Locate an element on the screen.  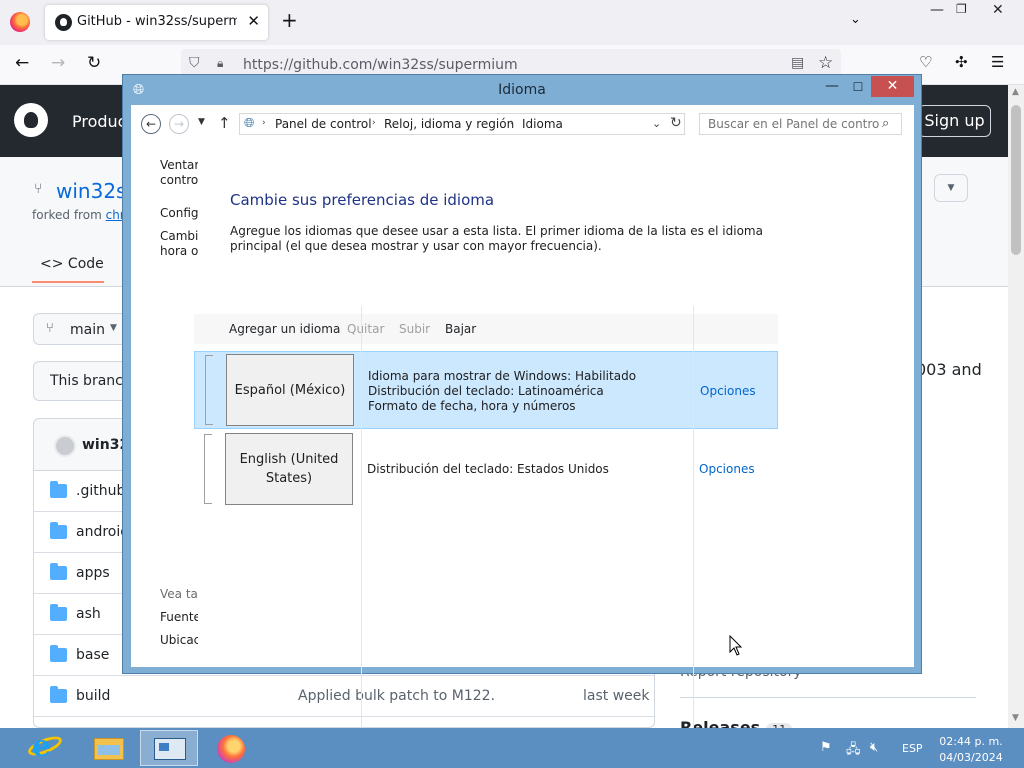
file-name: base is located at coordinates (92, 655).